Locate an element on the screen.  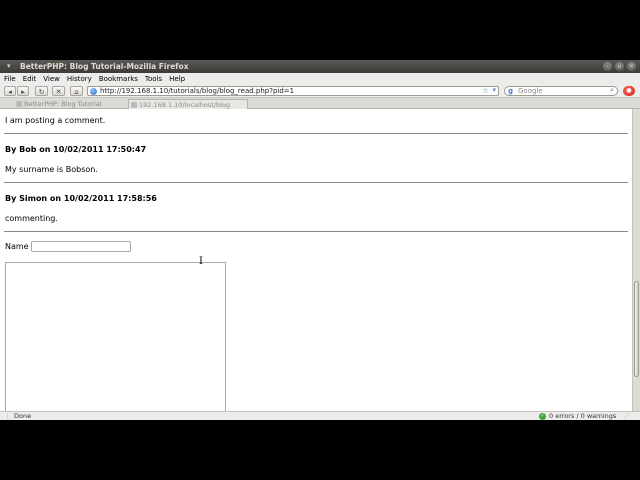
comment-header: By Simon on 10/02/2011 17:58:56 is located at coordinates (81, 198).